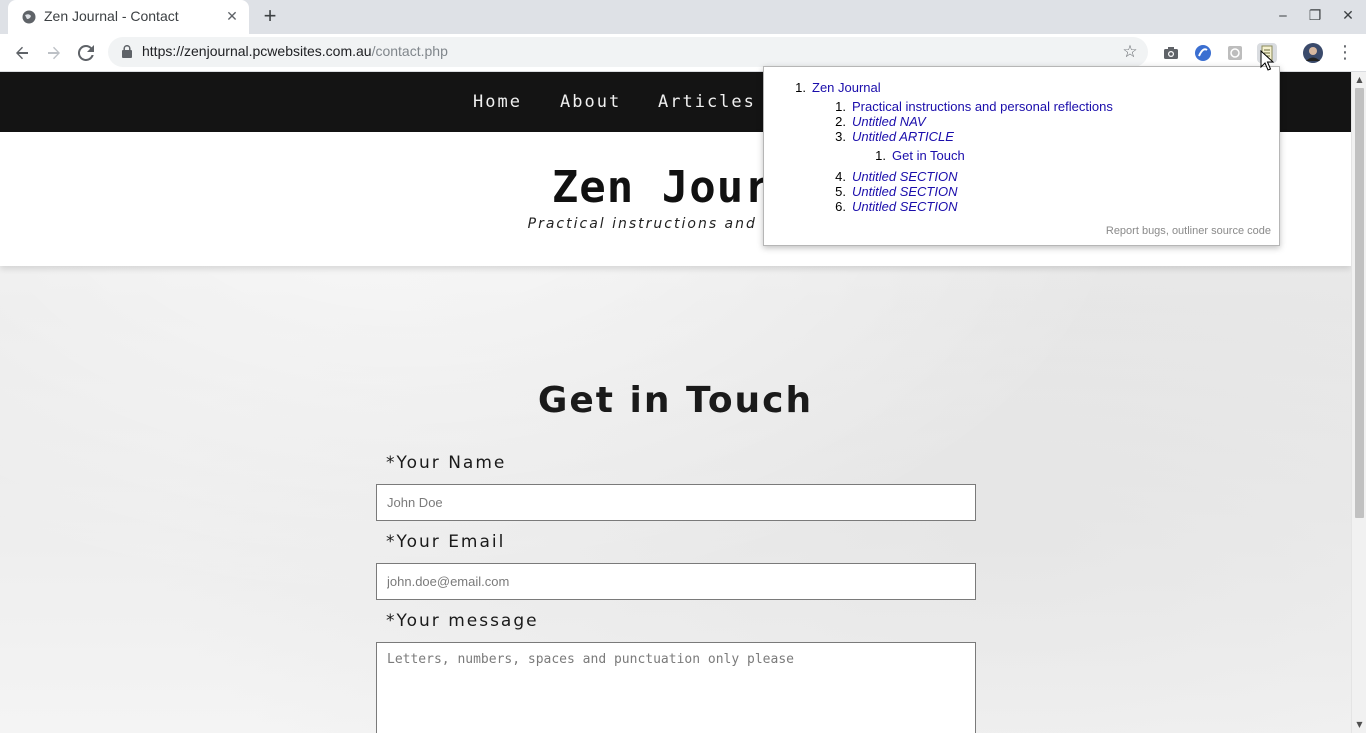  I want to click on tab-title: Zen Journal - Contact, so click(111, 16).